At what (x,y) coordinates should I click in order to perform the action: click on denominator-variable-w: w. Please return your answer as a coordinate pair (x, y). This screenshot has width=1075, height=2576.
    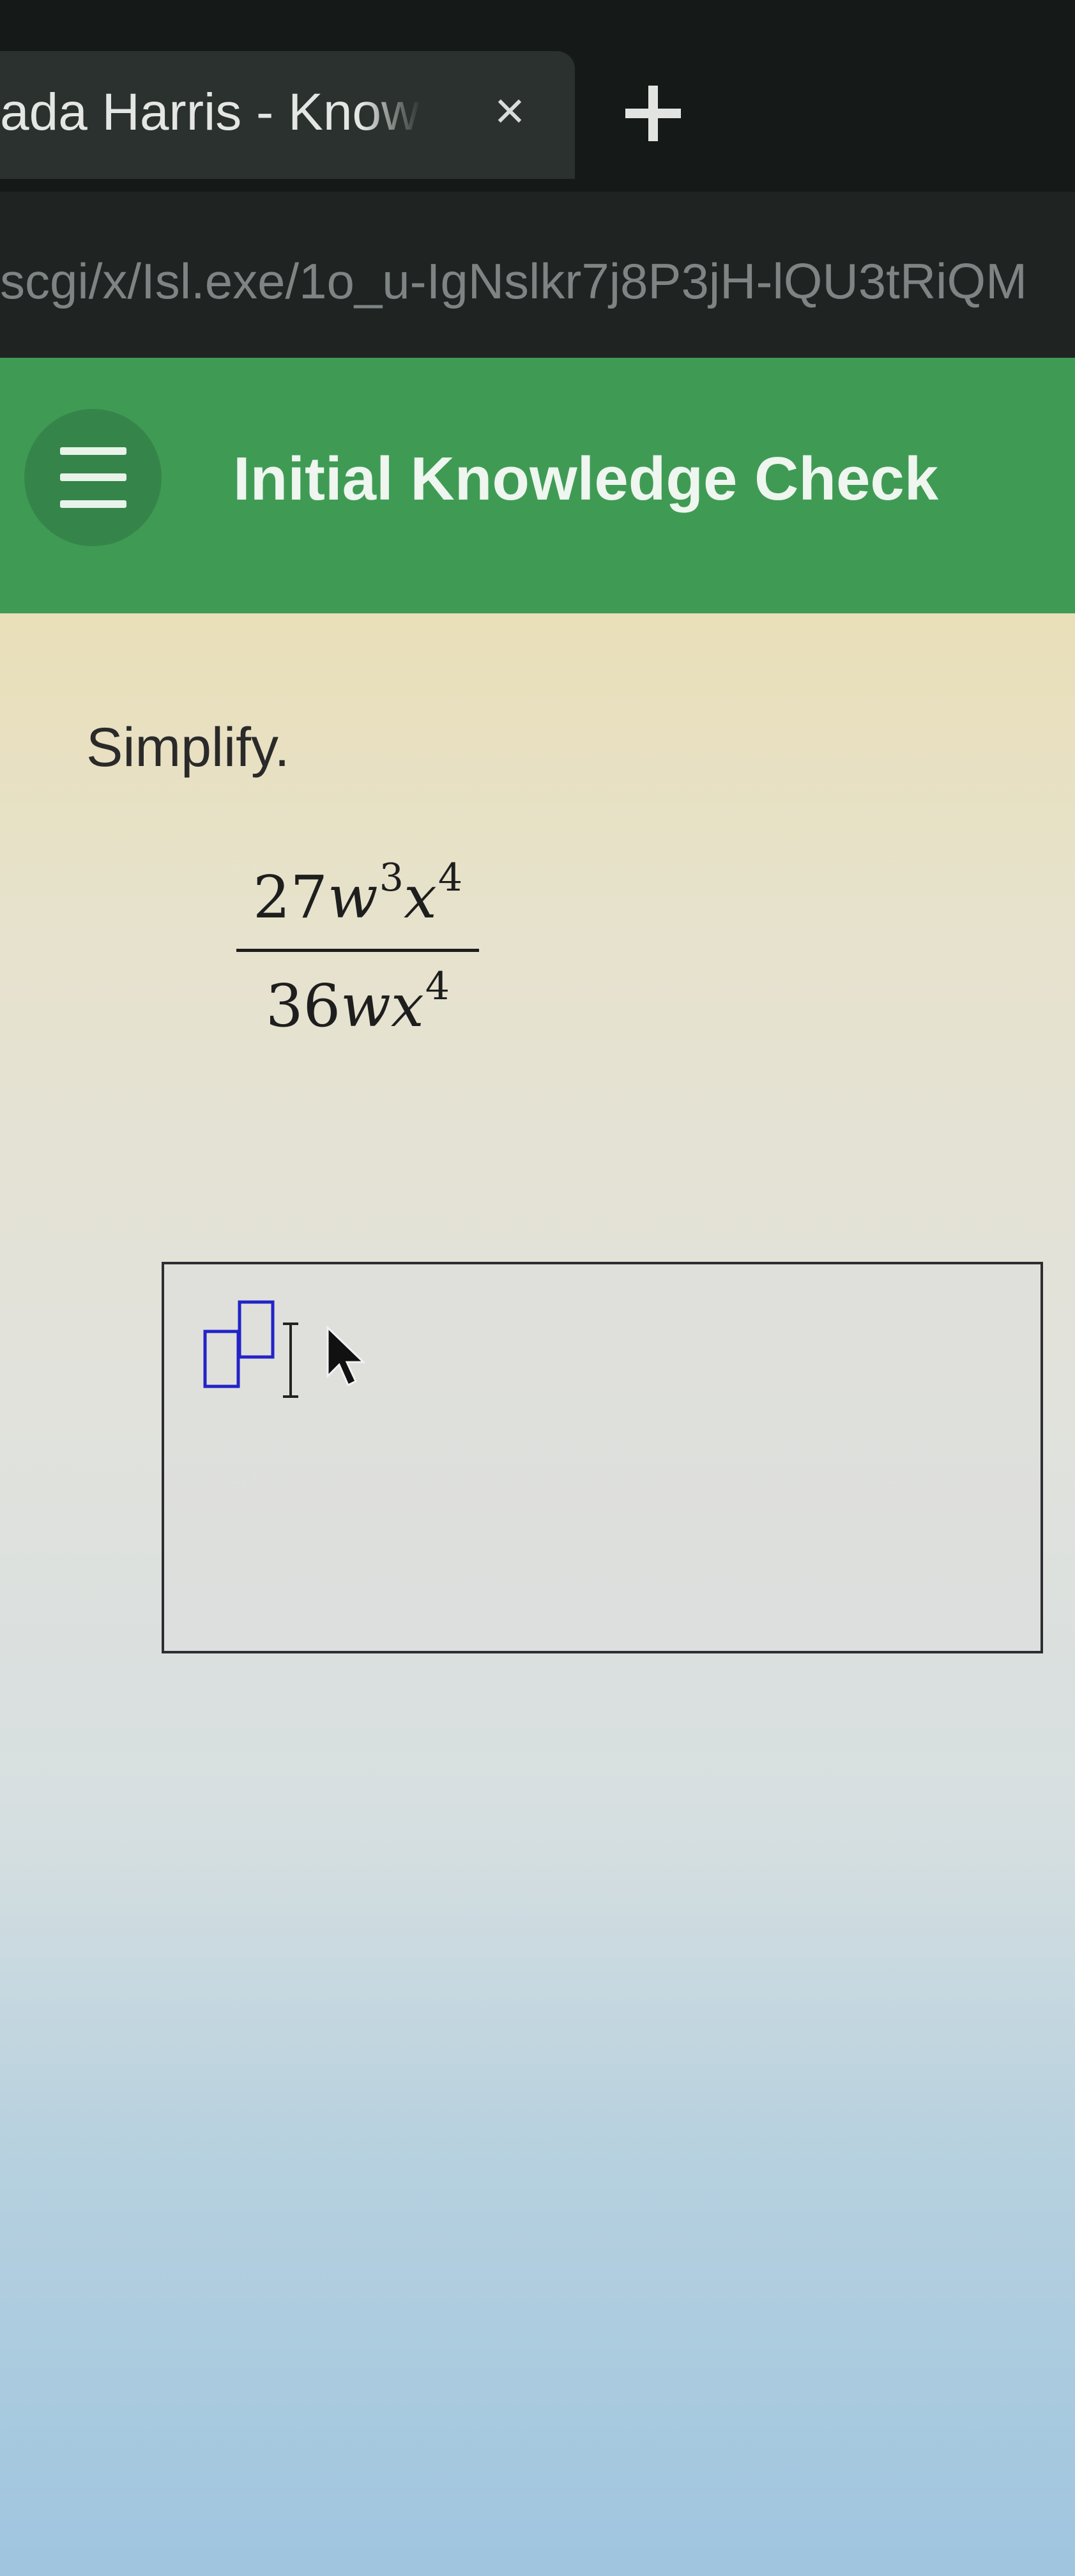
    Looking at the image, I should click on (365, 1006).